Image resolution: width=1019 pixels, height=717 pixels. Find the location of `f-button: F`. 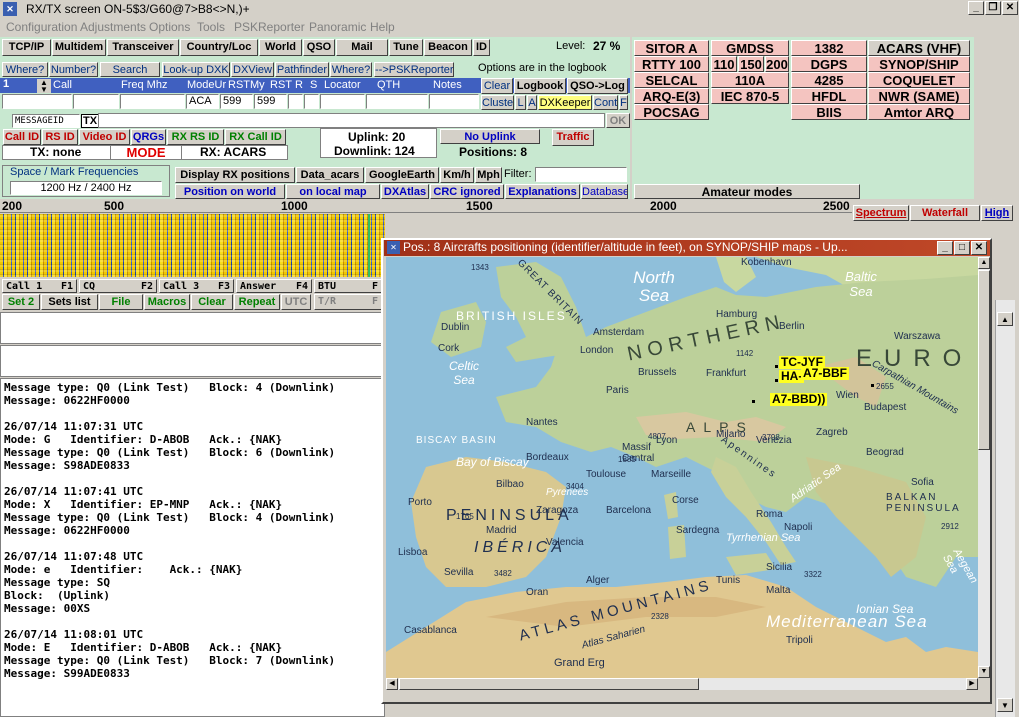

f-button: F is located at coordinates (623, 102).